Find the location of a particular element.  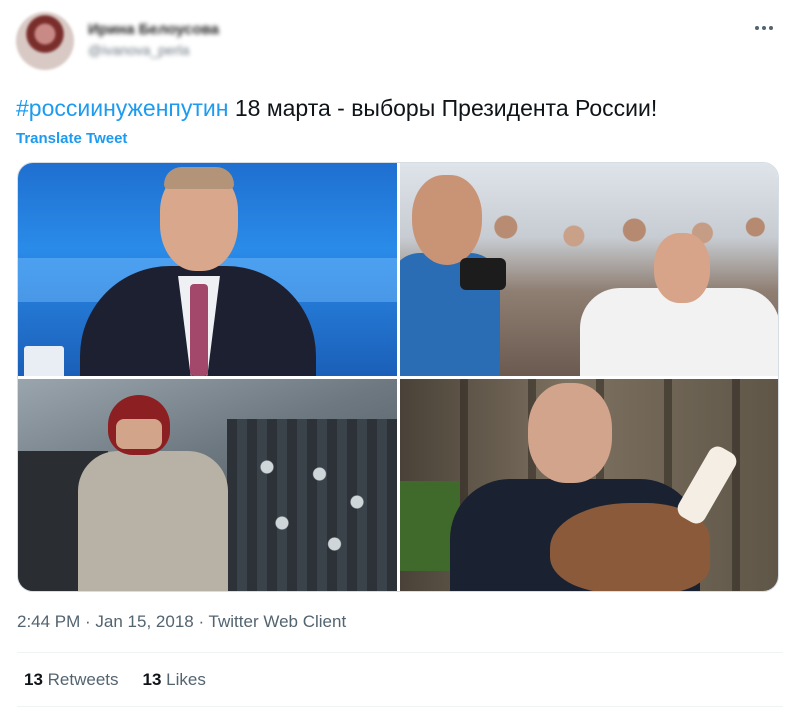

likes-label: Likes is located at coordinates (183, 679).